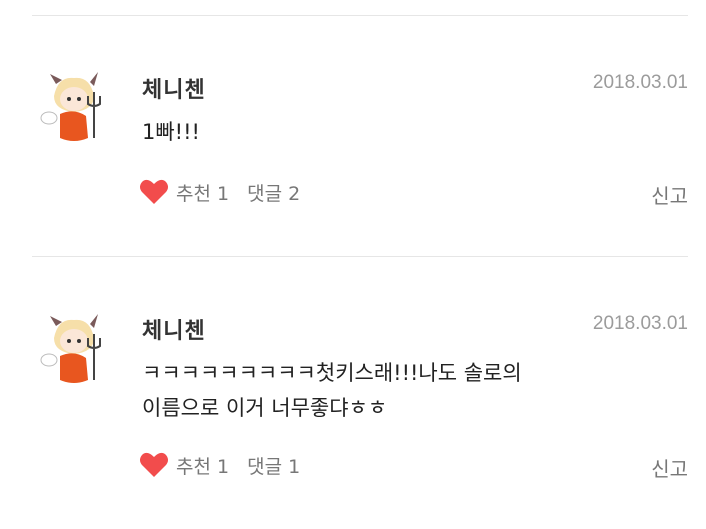 The width and height of the screenshot is (706, 529). I want to click on reply-button: 댓글 2, so click(273, 192).